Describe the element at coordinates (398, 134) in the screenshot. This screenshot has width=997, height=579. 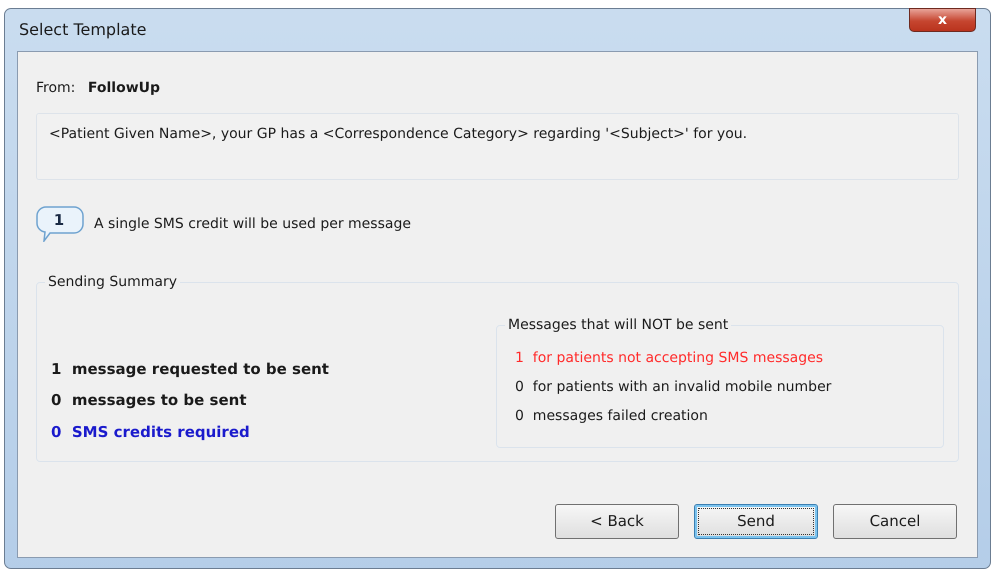
I see `template-text: <Patient Given Name>, your GP has a <Correspondence Category> regarding '<Subject>' for you.` at that location.